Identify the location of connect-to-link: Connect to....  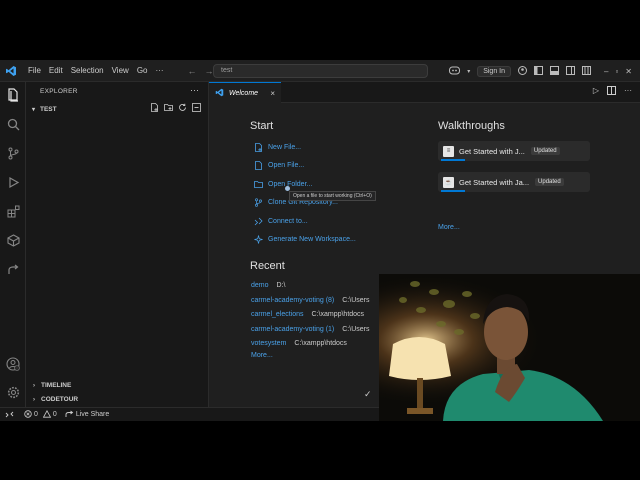
(281, 221).